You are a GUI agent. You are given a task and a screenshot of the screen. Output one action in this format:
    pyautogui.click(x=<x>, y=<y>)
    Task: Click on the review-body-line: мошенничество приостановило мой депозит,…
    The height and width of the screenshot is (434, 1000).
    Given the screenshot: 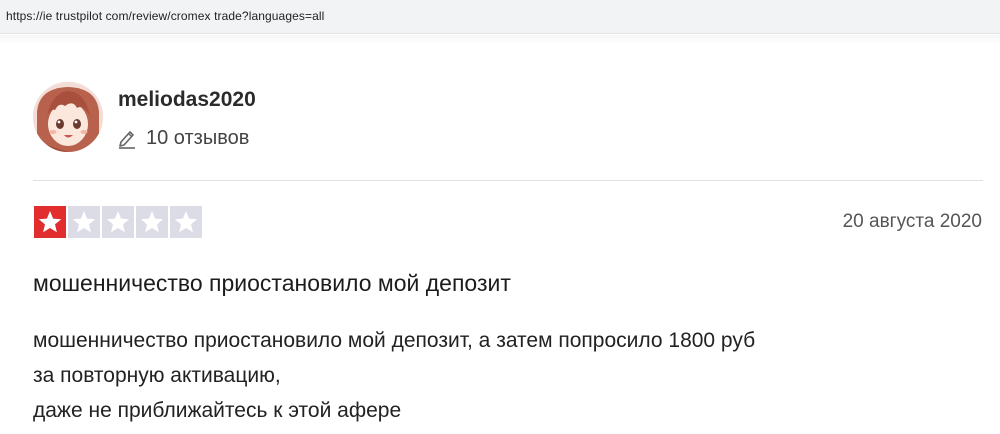 What is the action you would take?
    pyautogui.click(x=394, y=340)
    